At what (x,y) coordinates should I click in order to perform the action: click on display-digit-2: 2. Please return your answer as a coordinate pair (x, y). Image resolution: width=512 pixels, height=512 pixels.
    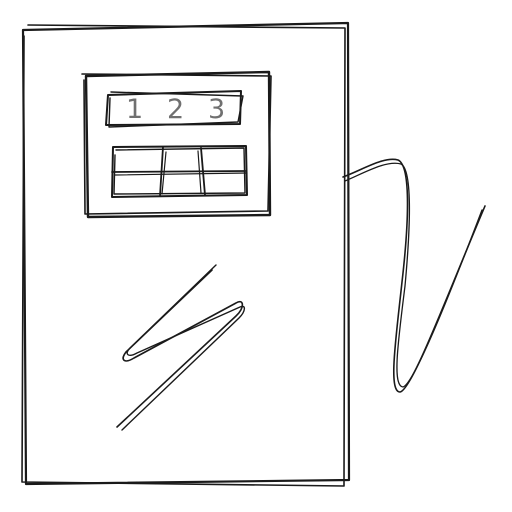
    Looking at the image, I should click on (175, 109).